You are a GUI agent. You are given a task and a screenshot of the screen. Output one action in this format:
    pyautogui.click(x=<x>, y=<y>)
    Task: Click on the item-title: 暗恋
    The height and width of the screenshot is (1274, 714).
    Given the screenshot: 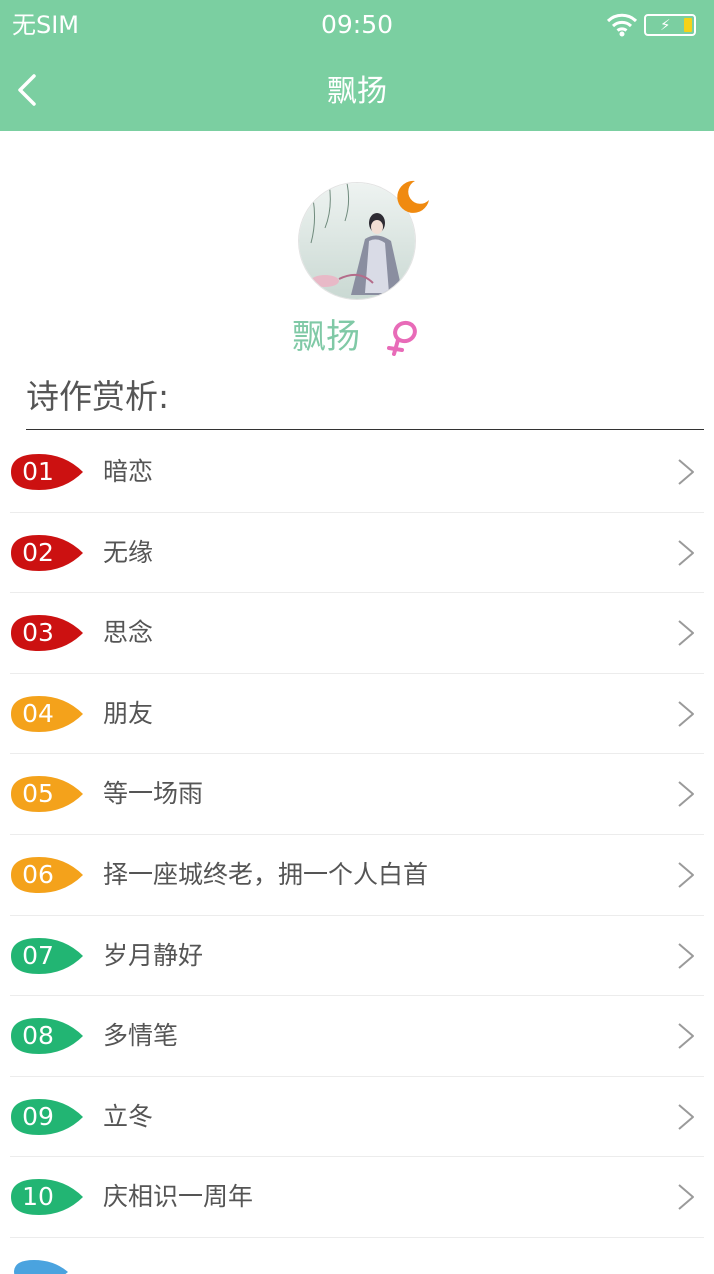 What is the action you would take?
    pyautogui.click(x=128, y=471)
    